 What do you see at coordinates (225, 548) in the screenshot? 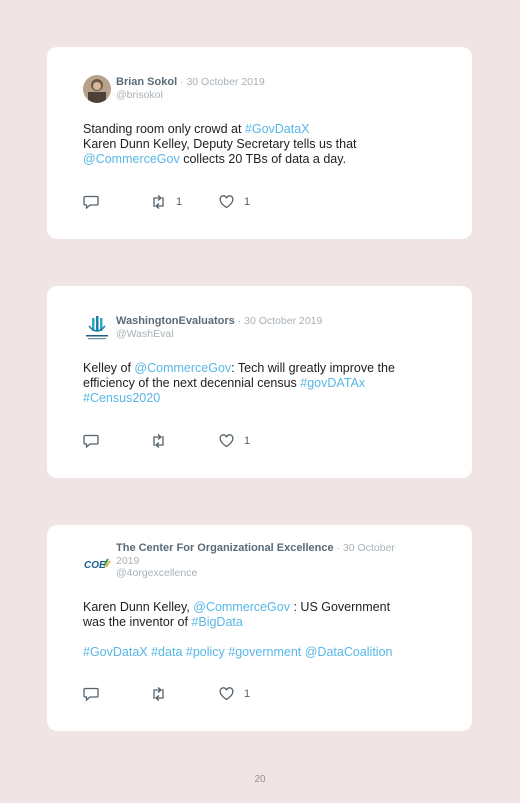
I see `author-name: The Center For Organizational Excellence` at bounding box center [225, 548].